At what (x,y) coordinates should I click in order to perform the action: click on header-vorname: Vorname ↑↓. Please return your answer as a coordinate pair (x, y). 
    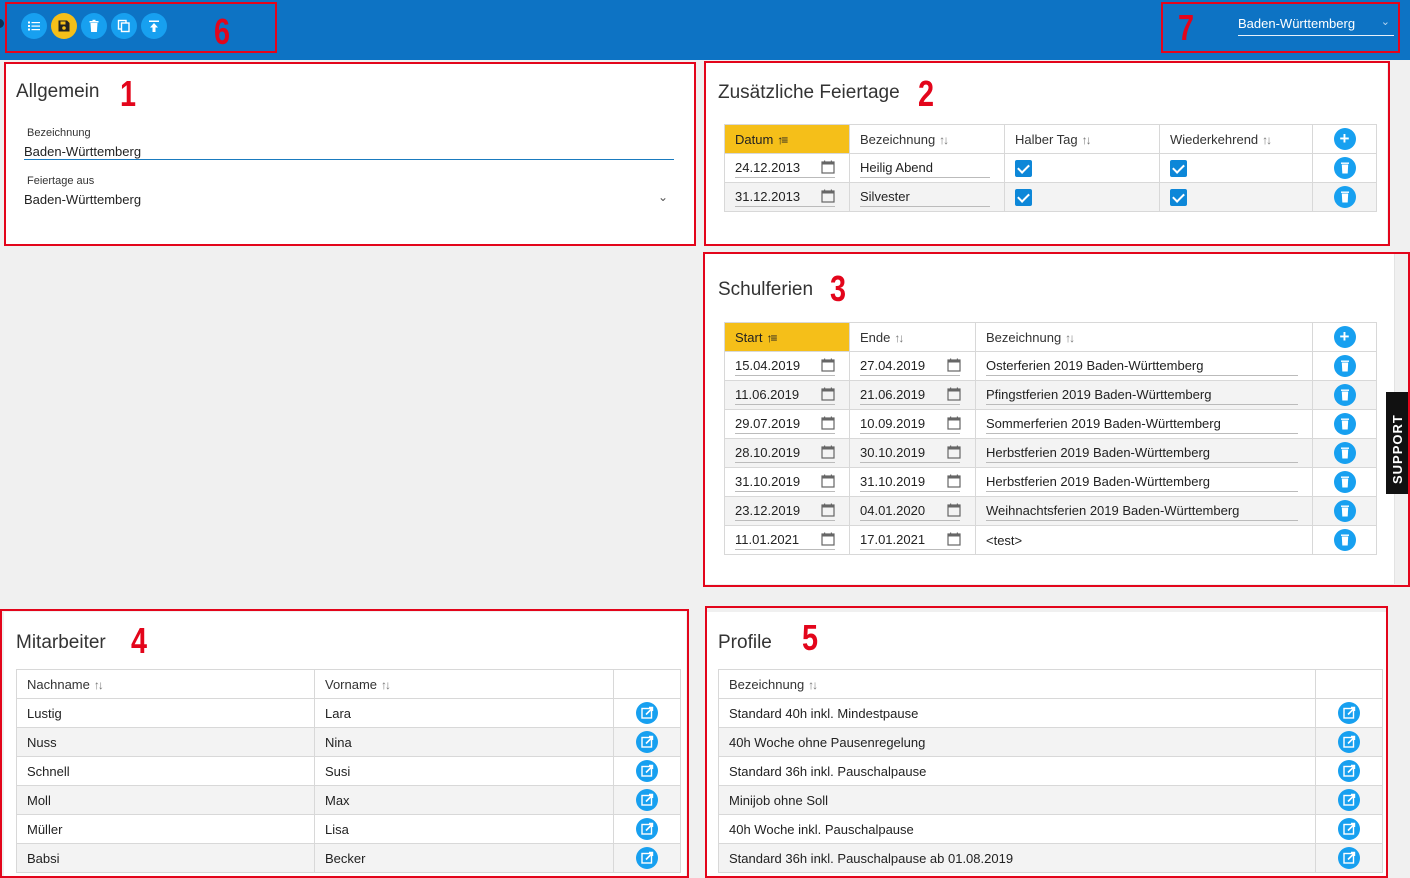
    Looking at the image, I should click on (464, 684).